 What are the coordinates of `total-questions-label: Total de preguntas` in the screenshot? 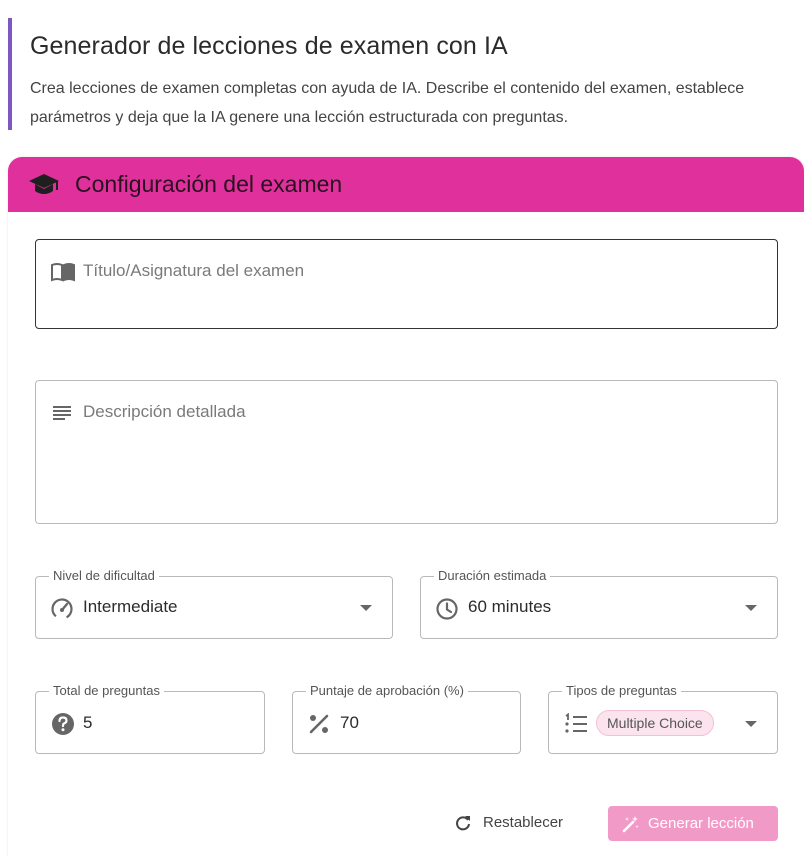 It's located at (106, 691).